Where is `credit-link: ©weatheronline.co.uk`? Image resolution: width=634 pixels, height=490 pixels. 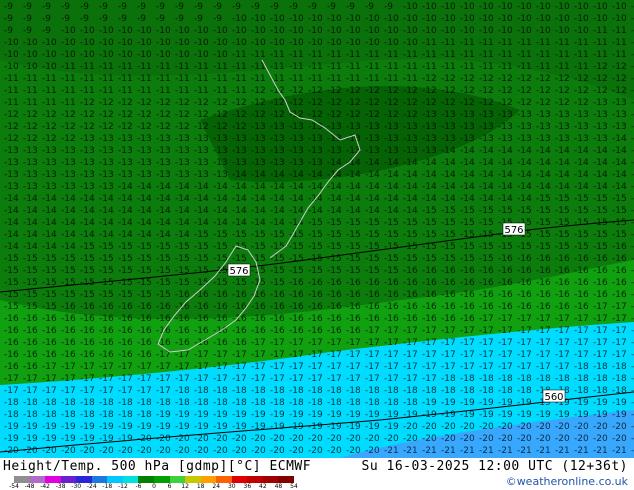 credit-link: ©weatheronline.co.uk is located at coordinates (567, 481).